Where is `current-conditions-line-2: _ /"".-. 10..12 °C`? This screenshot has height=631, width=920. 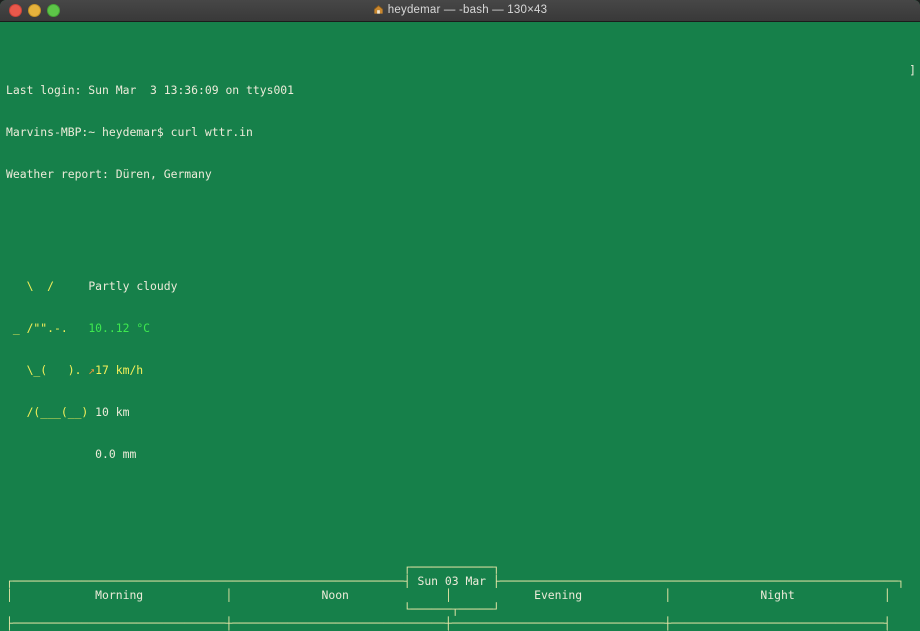
current-conditions-line-2: _ /"".-. 10..12 °C is located at coordinates (78, 328).